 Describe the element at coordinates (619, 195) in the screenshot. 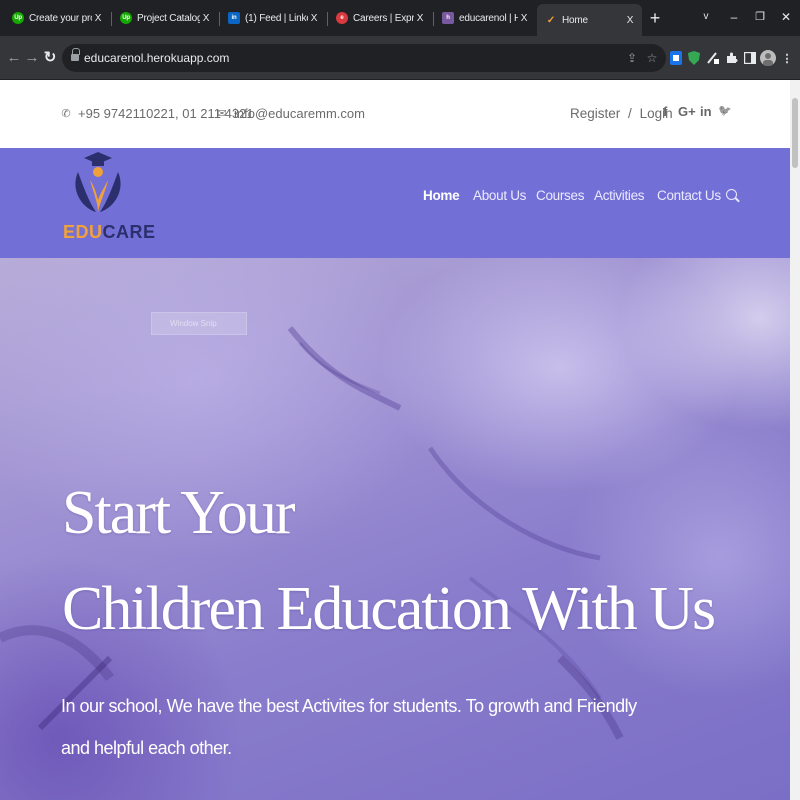

I see `nav-item-activities: Activities` at that location.